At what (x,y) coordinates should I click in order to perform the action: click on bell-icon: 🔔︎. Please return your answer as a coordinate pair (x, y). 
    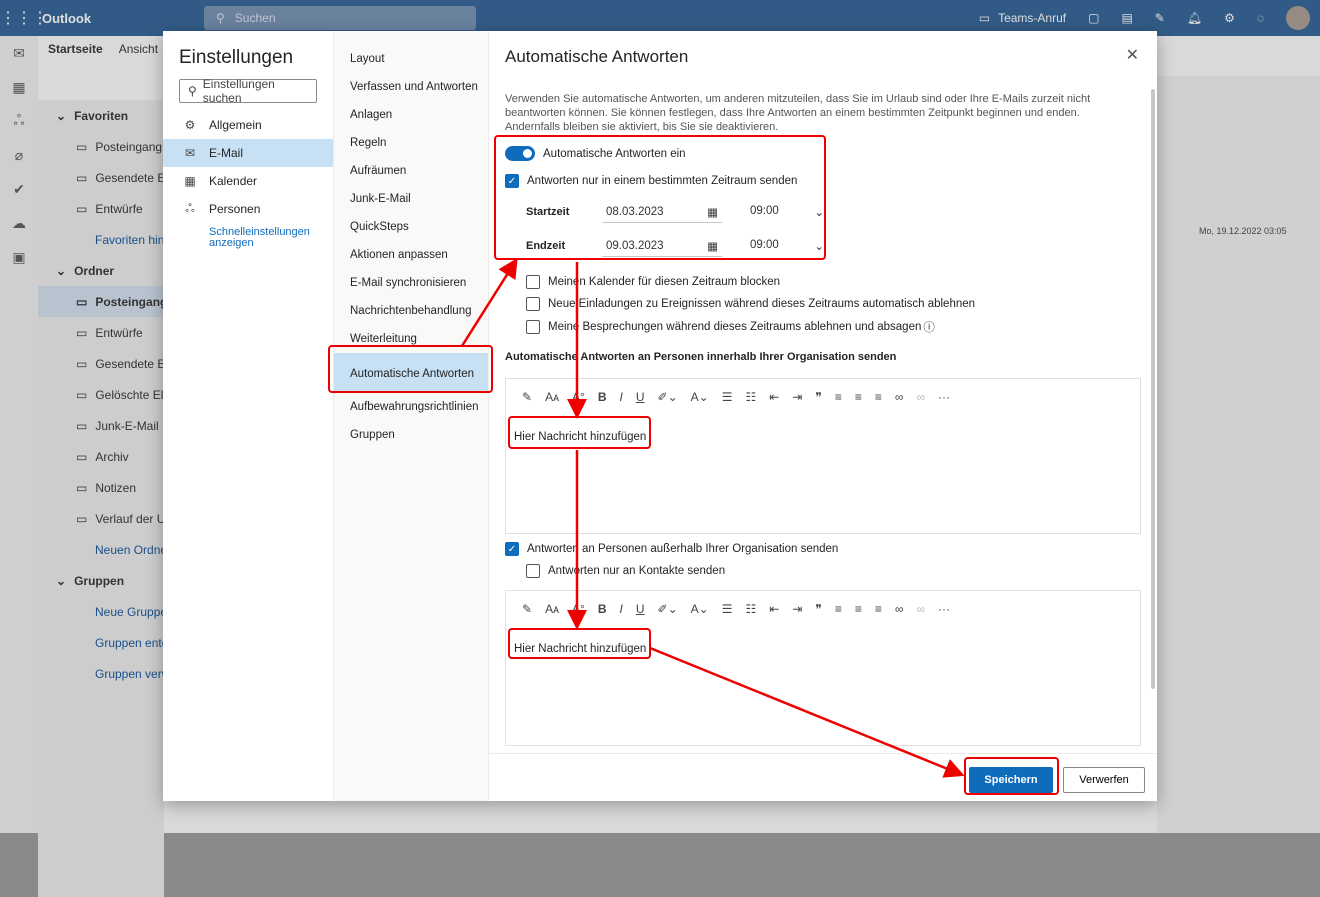
    Looking at the image, I should click on (1194, 18).